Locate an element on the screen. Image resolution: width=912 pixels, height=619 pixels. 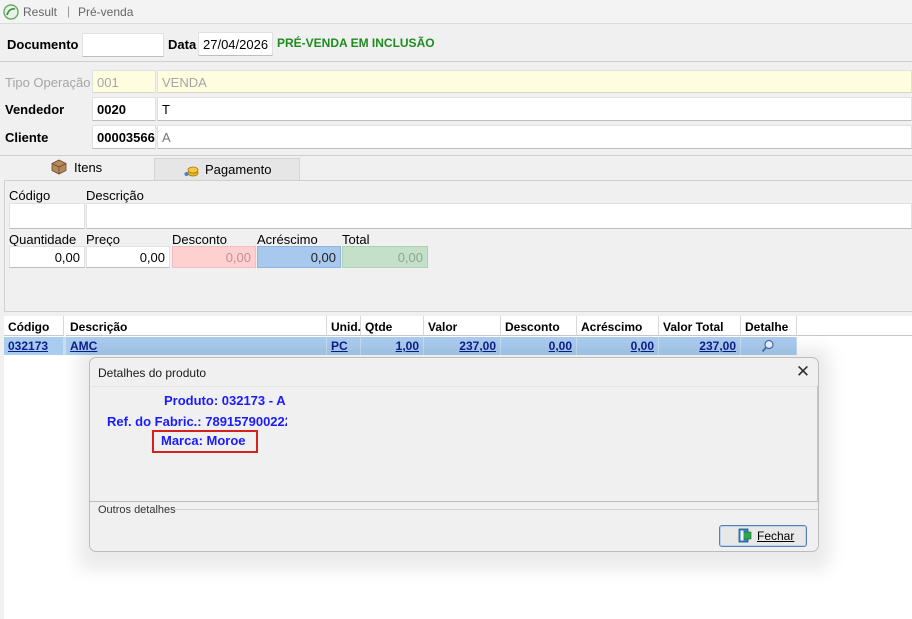
tipo-operacao-desc-field: VENDA is located at coordinates (534, 81).